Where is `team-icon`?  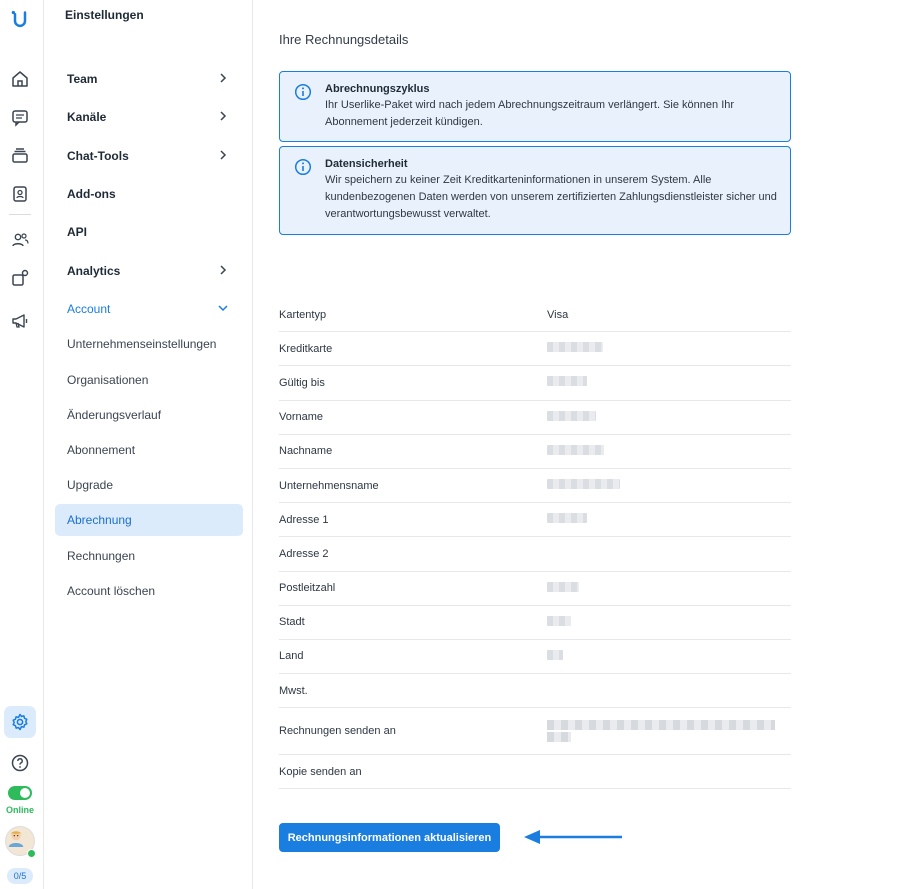 team-icon is located at coordinates (20, 240).